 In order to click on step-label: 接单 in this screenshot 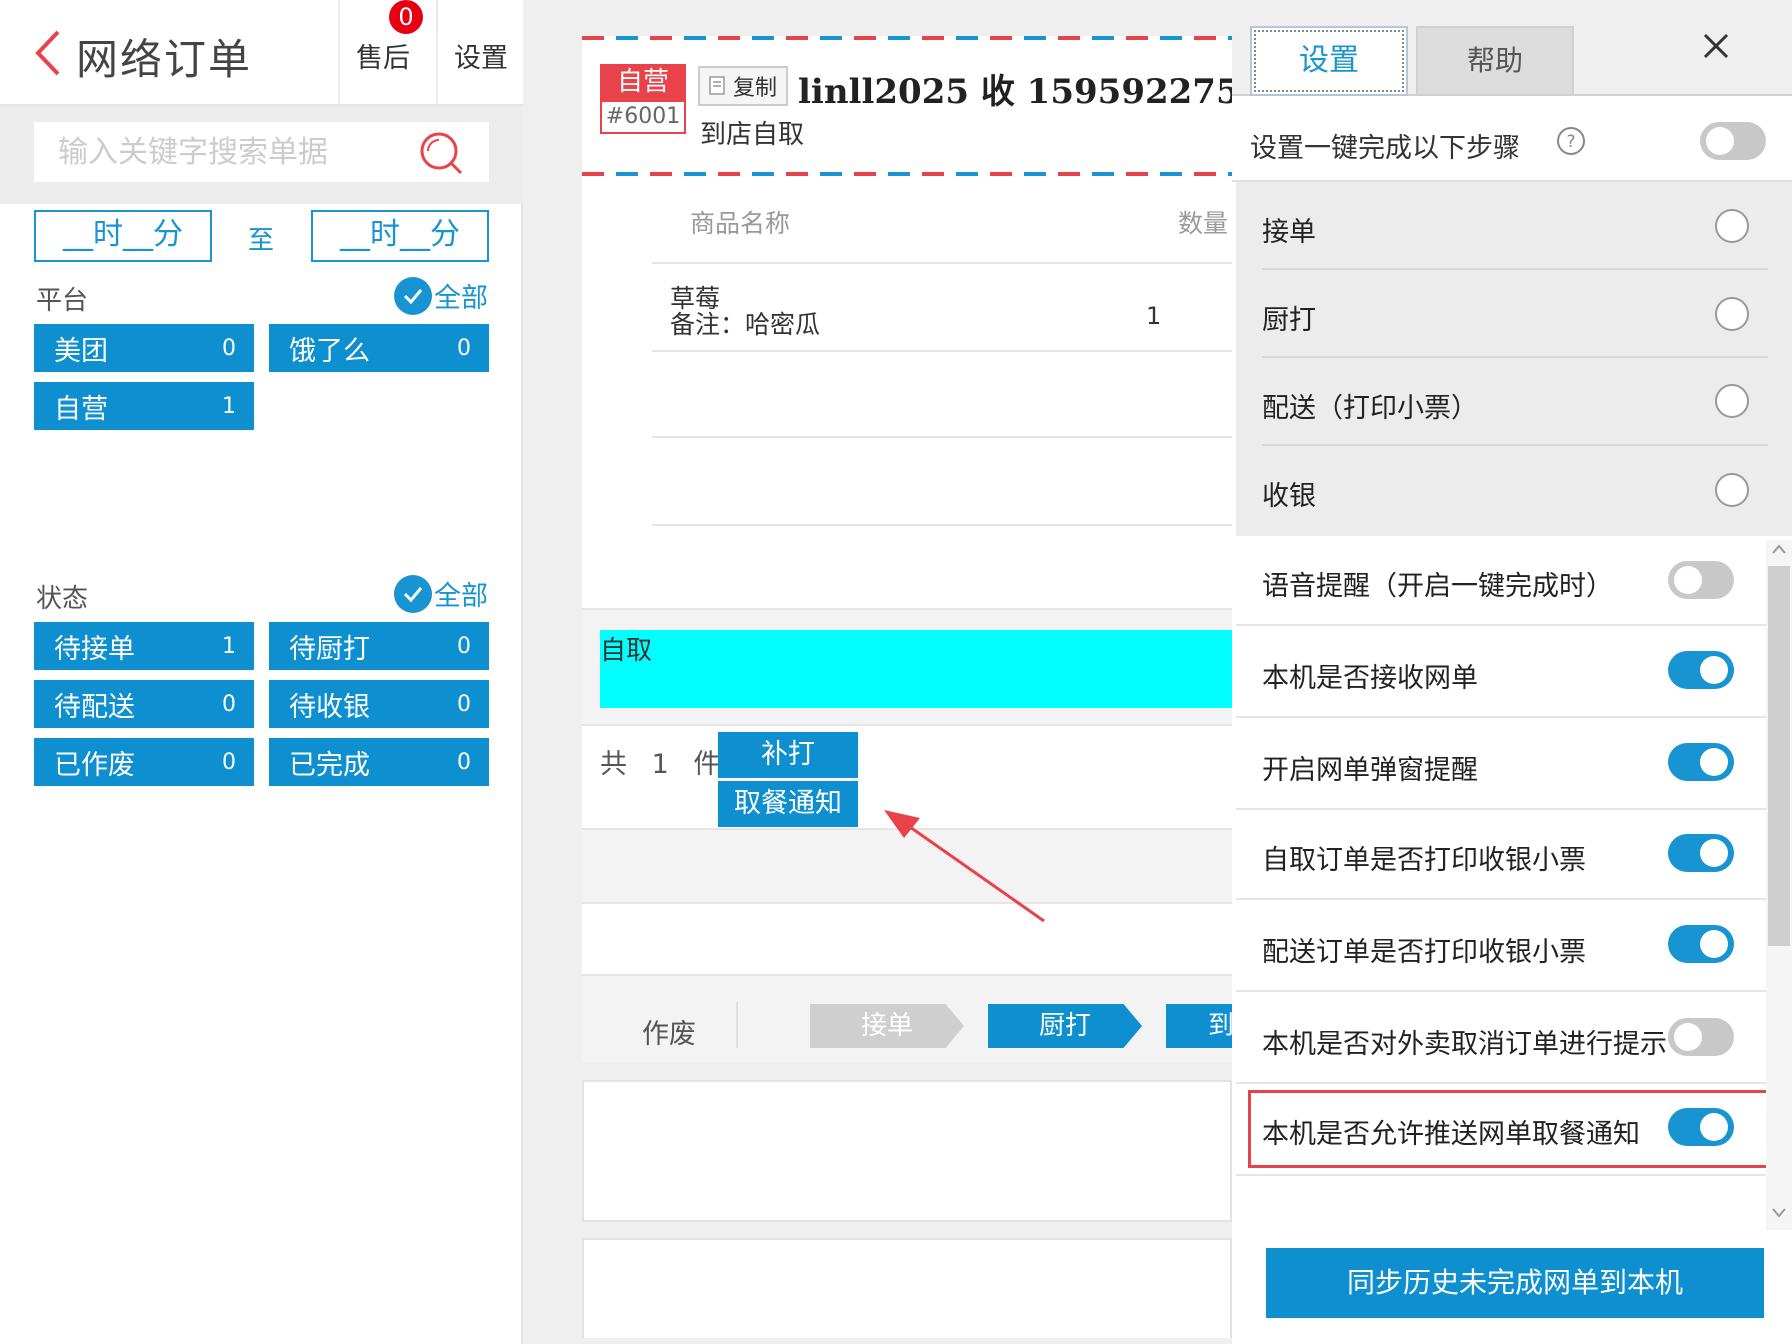, I will do `click(1289, 232)`.